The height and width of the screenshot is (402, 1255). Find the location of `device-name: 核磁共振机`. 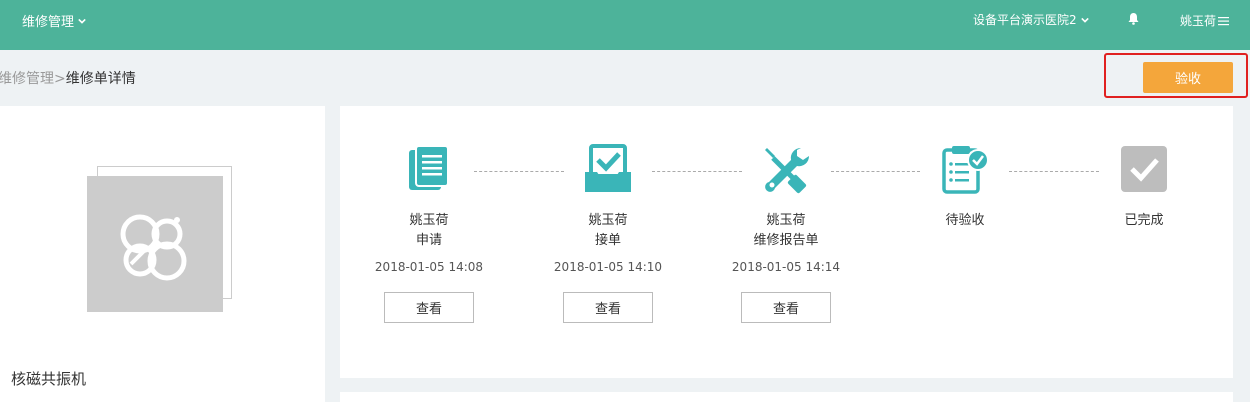

device-name: 核磁共振机 is located at coordinates (49, 379).